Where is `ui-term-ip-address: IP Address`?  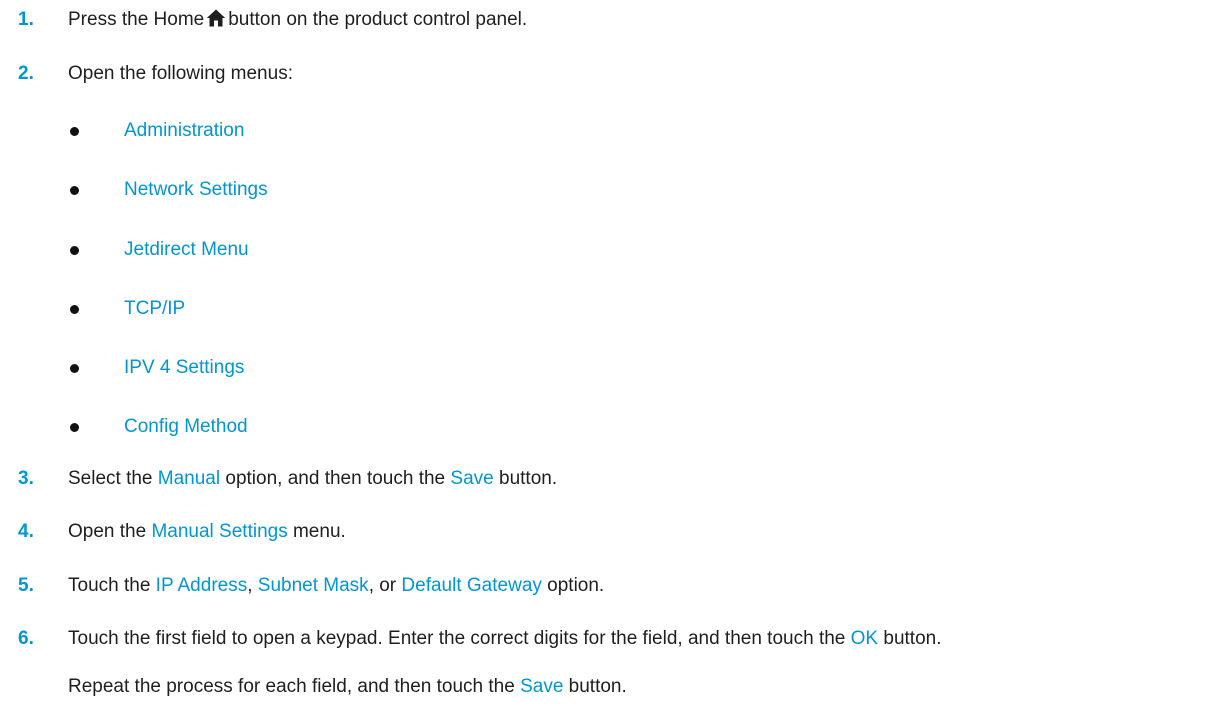
ui-term-ip-address: IP Address is located at coordinates (201, 585).